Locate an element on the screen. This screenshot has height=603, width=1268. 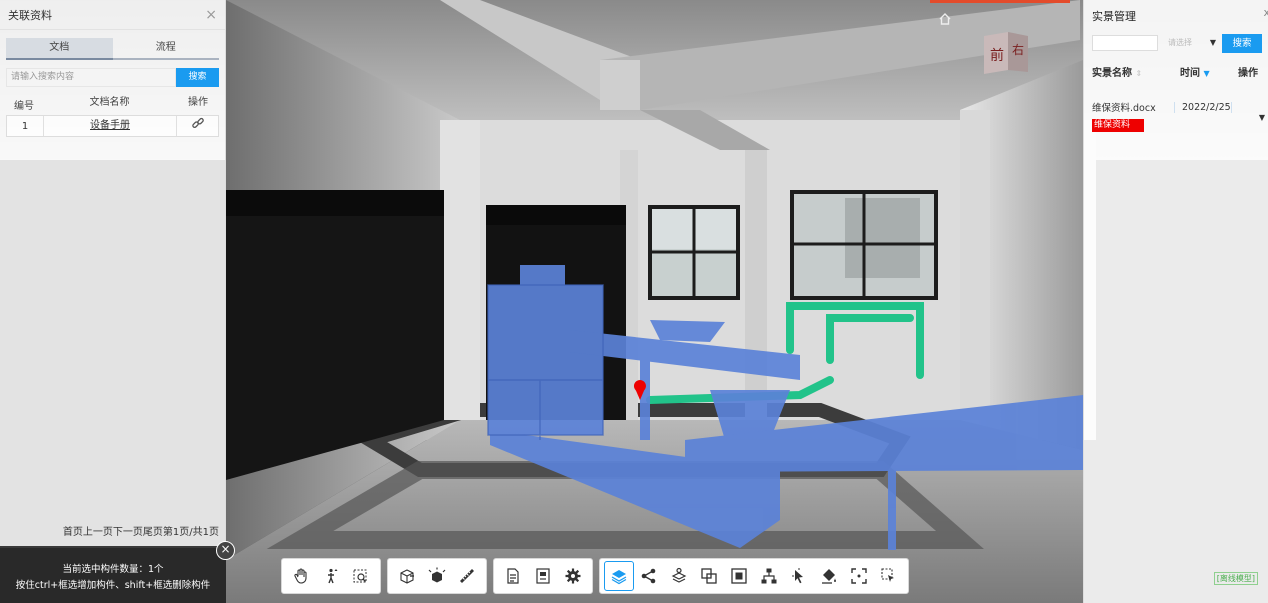
pager-prev: 上一页 is located at coordinates (98, 532).